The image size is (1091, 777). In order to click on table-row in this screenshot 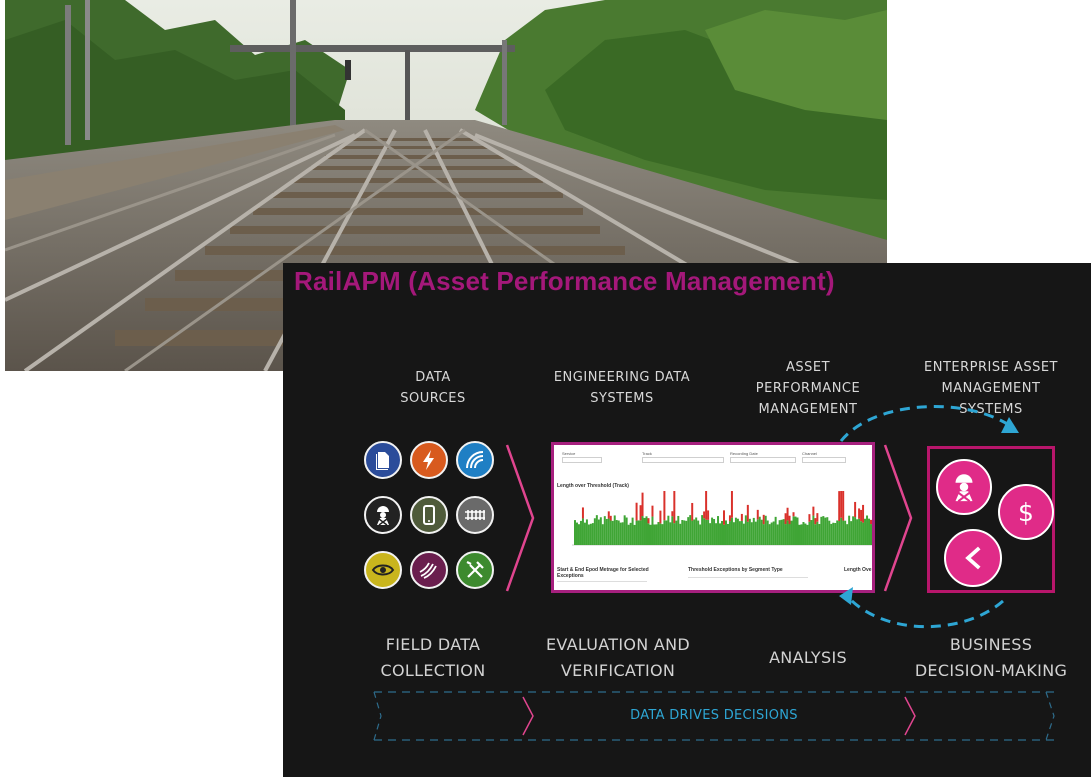, I will do `click(602, 585)`.